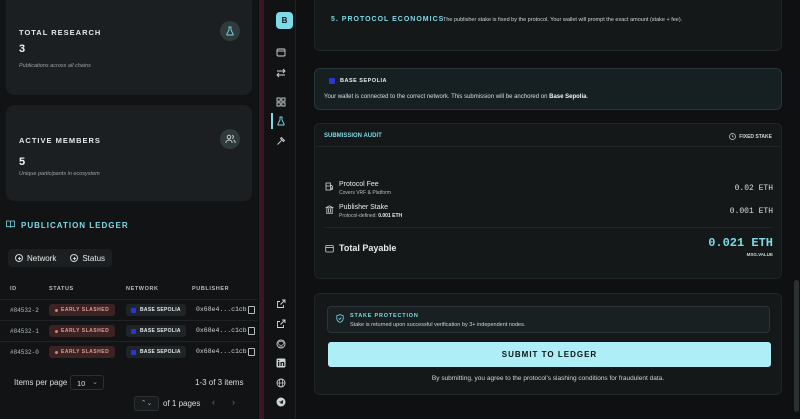 This screenshot has width=800, height=419. Describe the element at coordinates (368, 248) in the screenshot. I see `total-name: Total Payable` at that location.